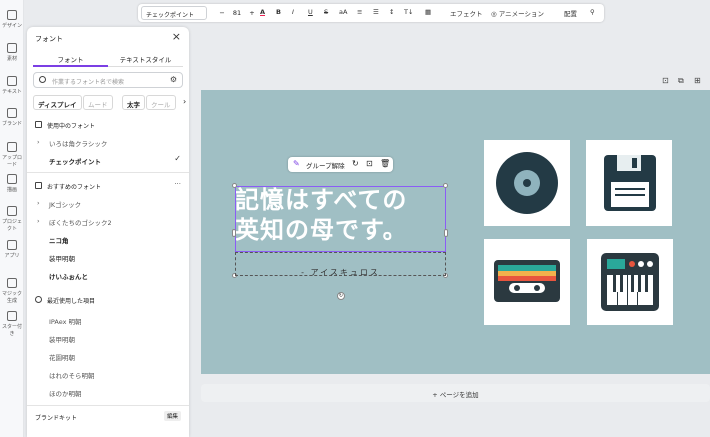 This screenshot has height=437, width=710. I want to click on font-selector: チェックポイント, so click(174, 13).